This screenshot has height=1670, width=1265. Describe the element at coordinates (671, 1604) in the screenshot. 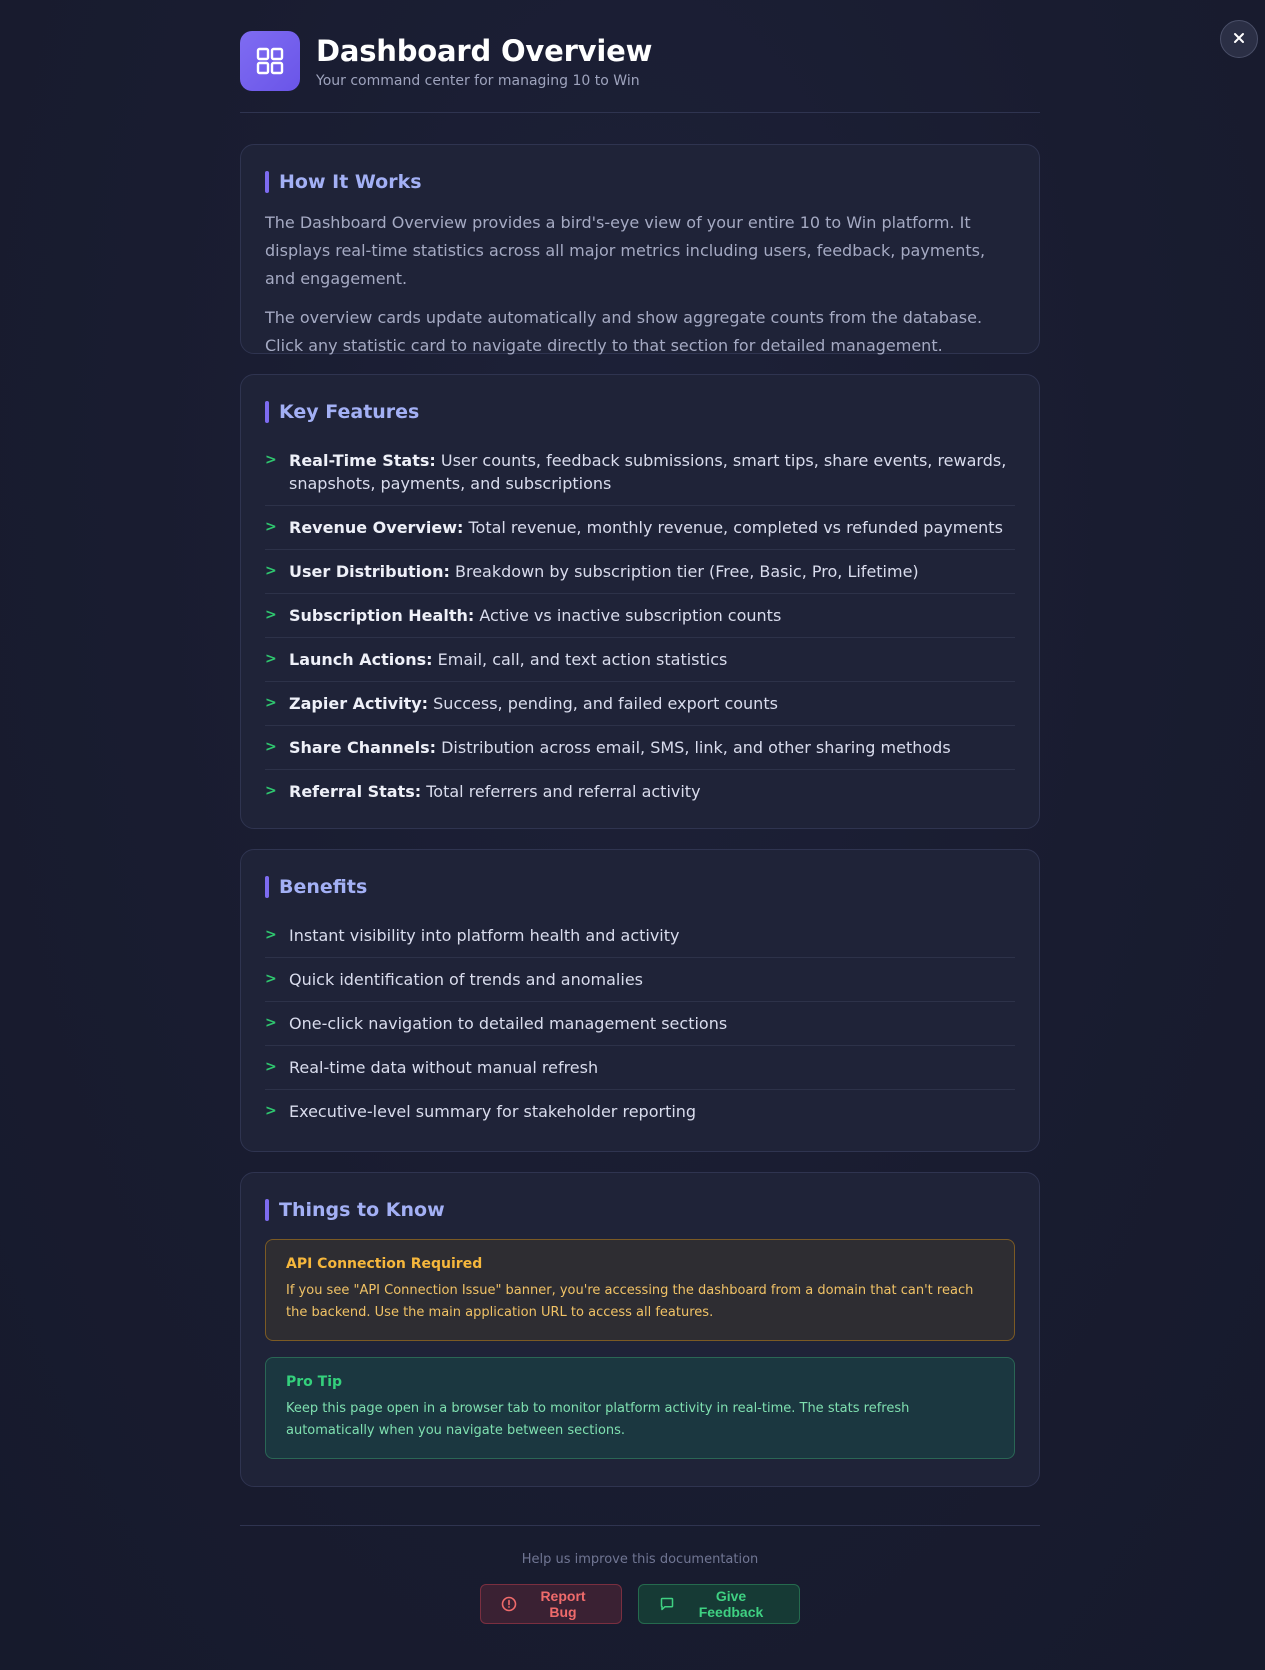

I see `message-square-icon` at that location.